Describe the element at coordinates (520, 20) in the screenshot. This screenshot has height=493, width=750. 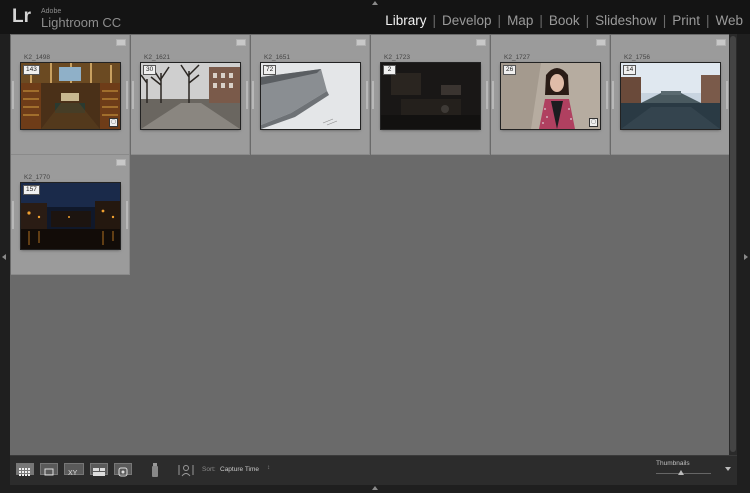
I see `module-map: Map` at that location.